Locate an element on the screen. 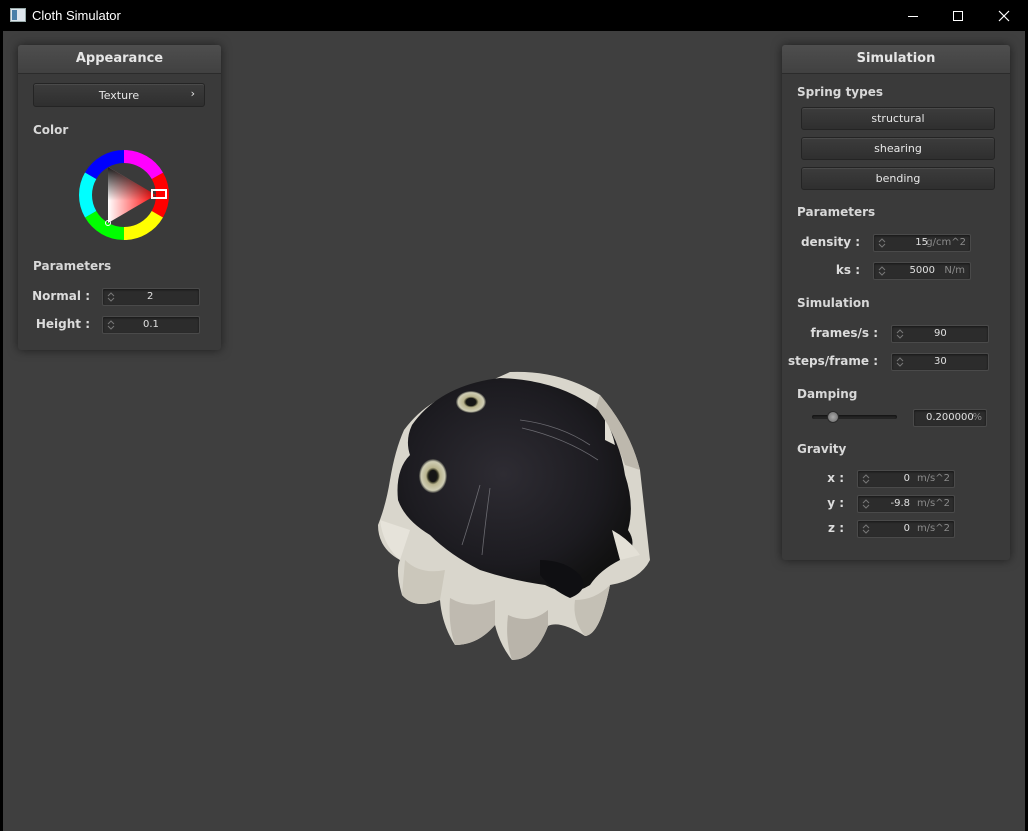 The height and width of the screenshot is (831, 1028). window-titlebar: Cloth Simulator is located at coordinates (514, 15).